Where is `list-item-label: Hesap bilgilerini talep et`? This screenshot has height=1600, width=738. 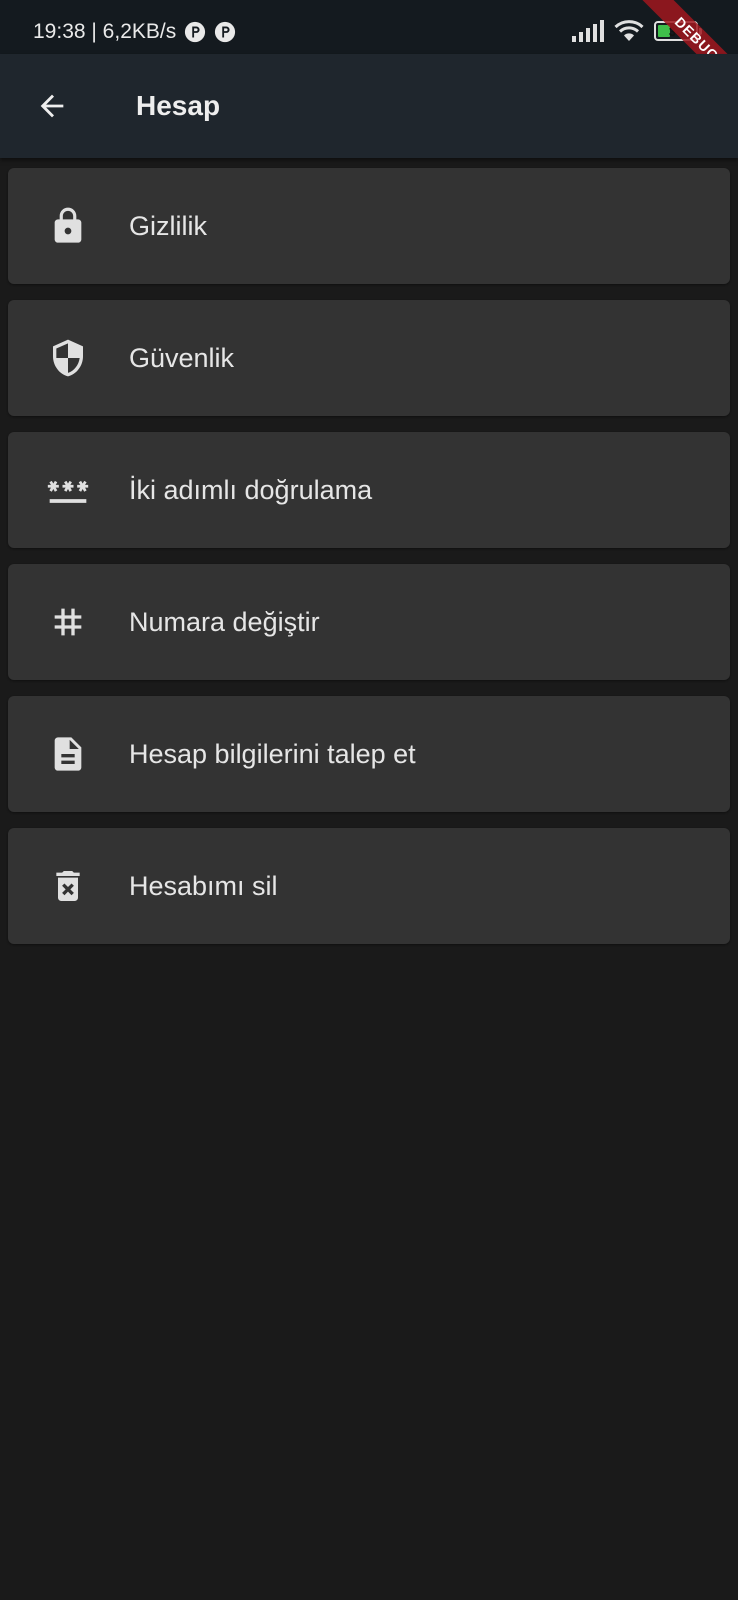
list-item-label: Hesap bilgilerini talep et is located at coordinates (272, 753).